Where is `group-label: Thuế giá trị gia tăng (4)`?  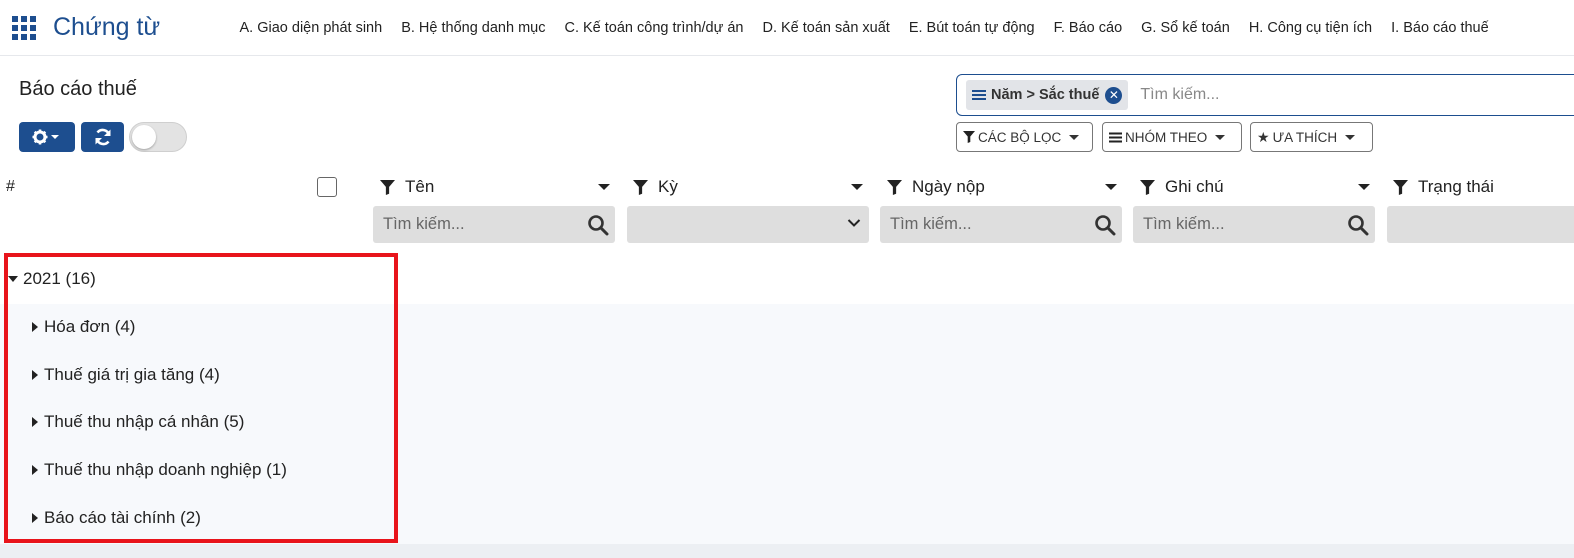 group-label: Thuế giá trị gia tăng (4) is located at coordinates (132, 374).